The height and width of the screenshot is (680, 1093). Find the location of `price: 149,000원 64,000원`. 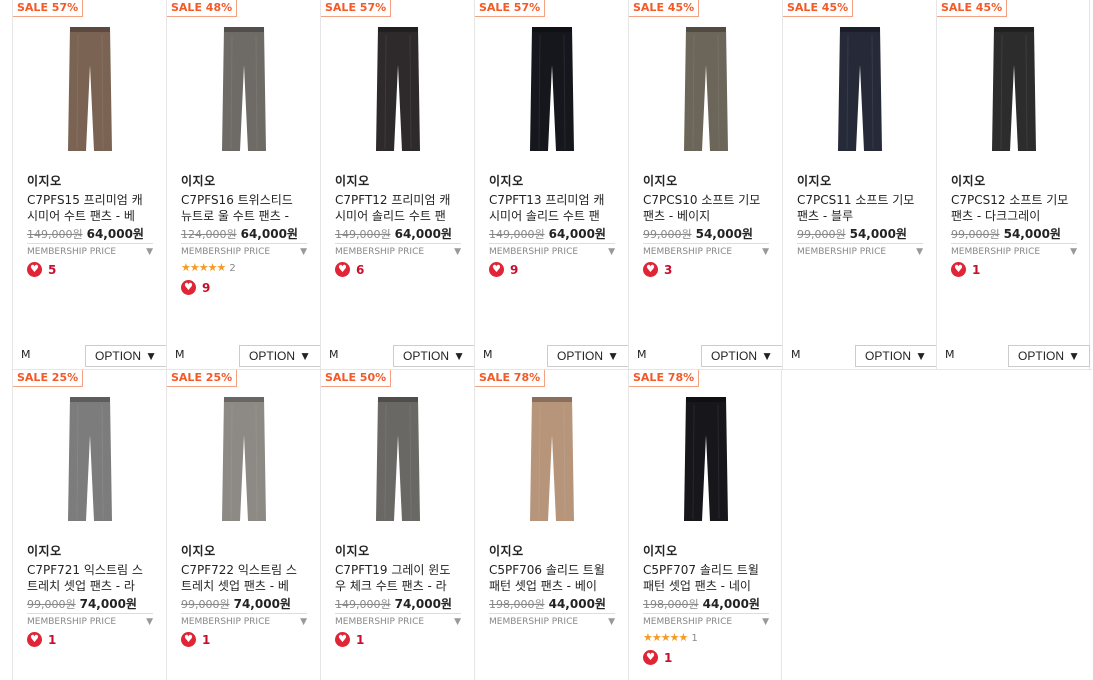

price: 149,000원 64,000원 is located at coordinates (547, 233).